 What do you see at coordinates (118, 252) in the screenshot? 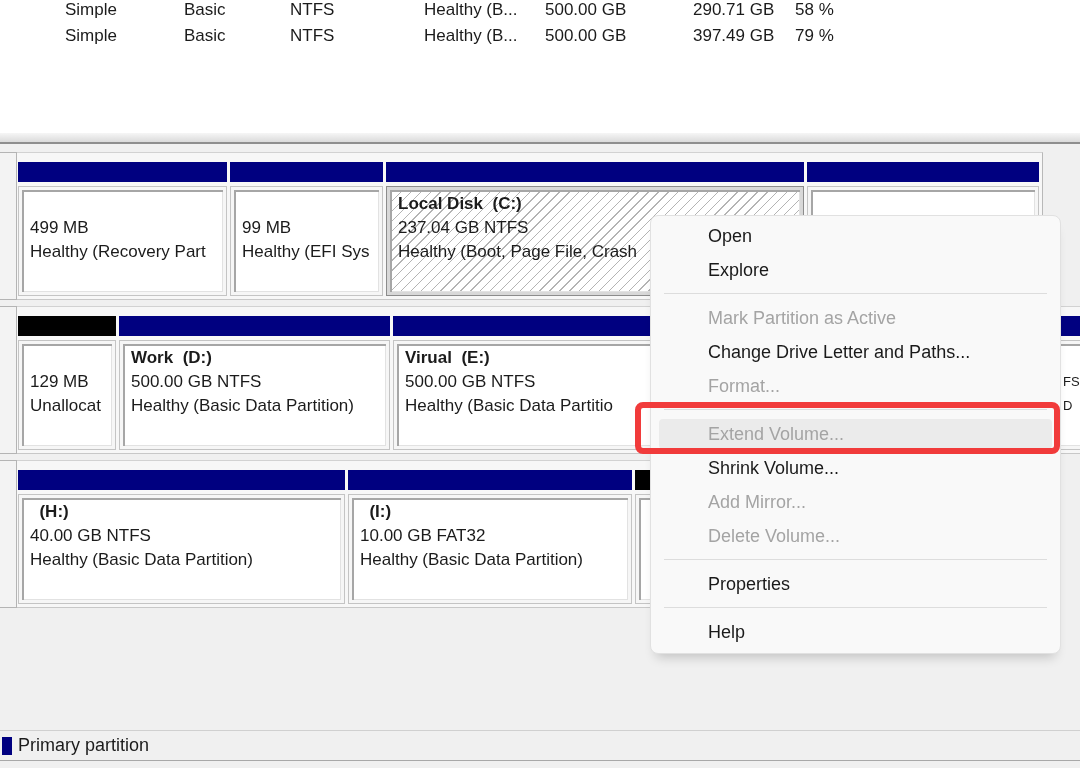
I see `volume-status: Healthy (Recovery Part` at bounding box center [118, 252].